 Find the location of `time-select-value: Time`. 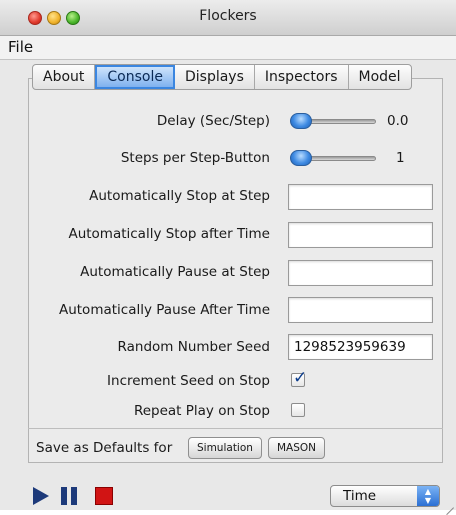

time-select-value: Time is located at coordinates (360, 496).